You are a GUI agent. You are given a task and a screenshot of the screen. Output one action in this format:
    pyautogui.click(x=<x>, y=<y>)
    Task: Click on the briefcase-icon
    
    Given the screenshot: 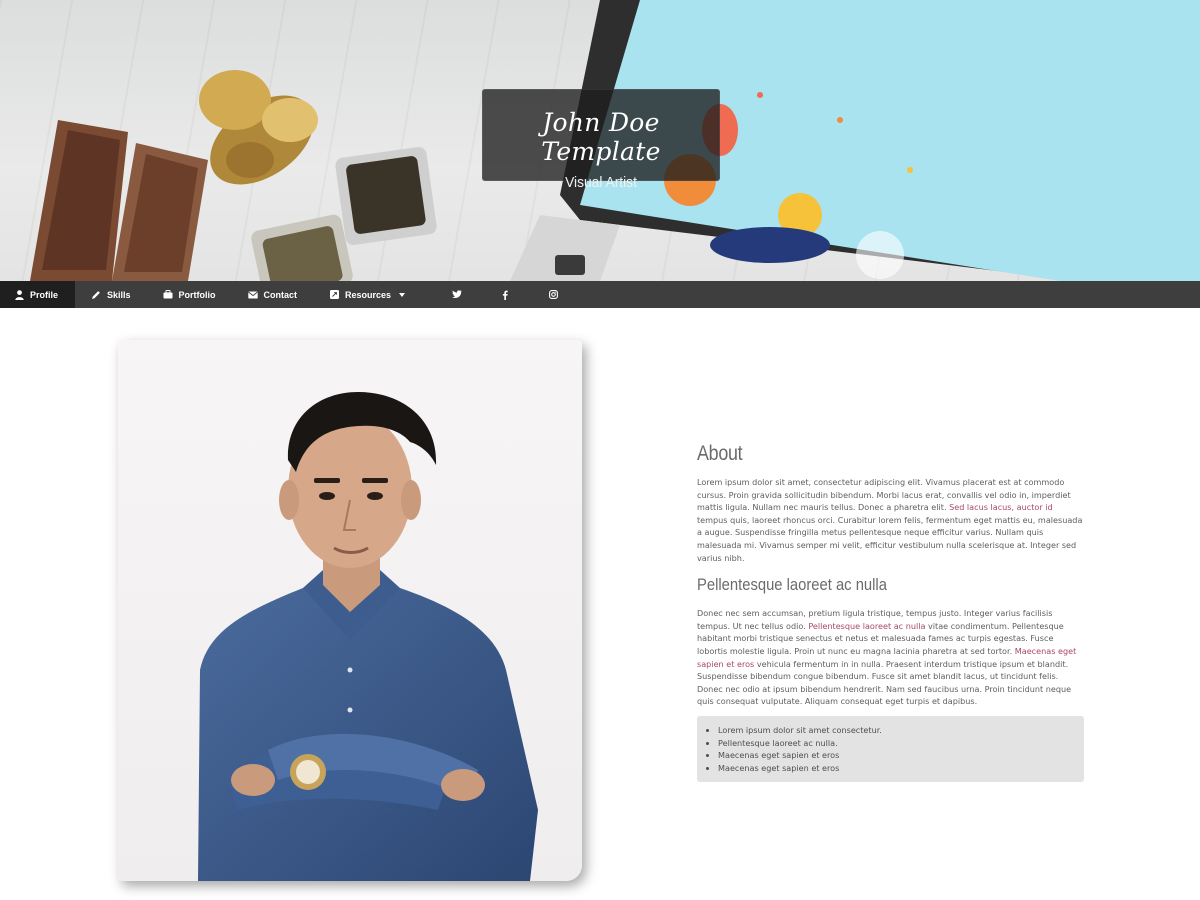 What is the action you would take?
    pyautogui.click(x=168, y=295)
    